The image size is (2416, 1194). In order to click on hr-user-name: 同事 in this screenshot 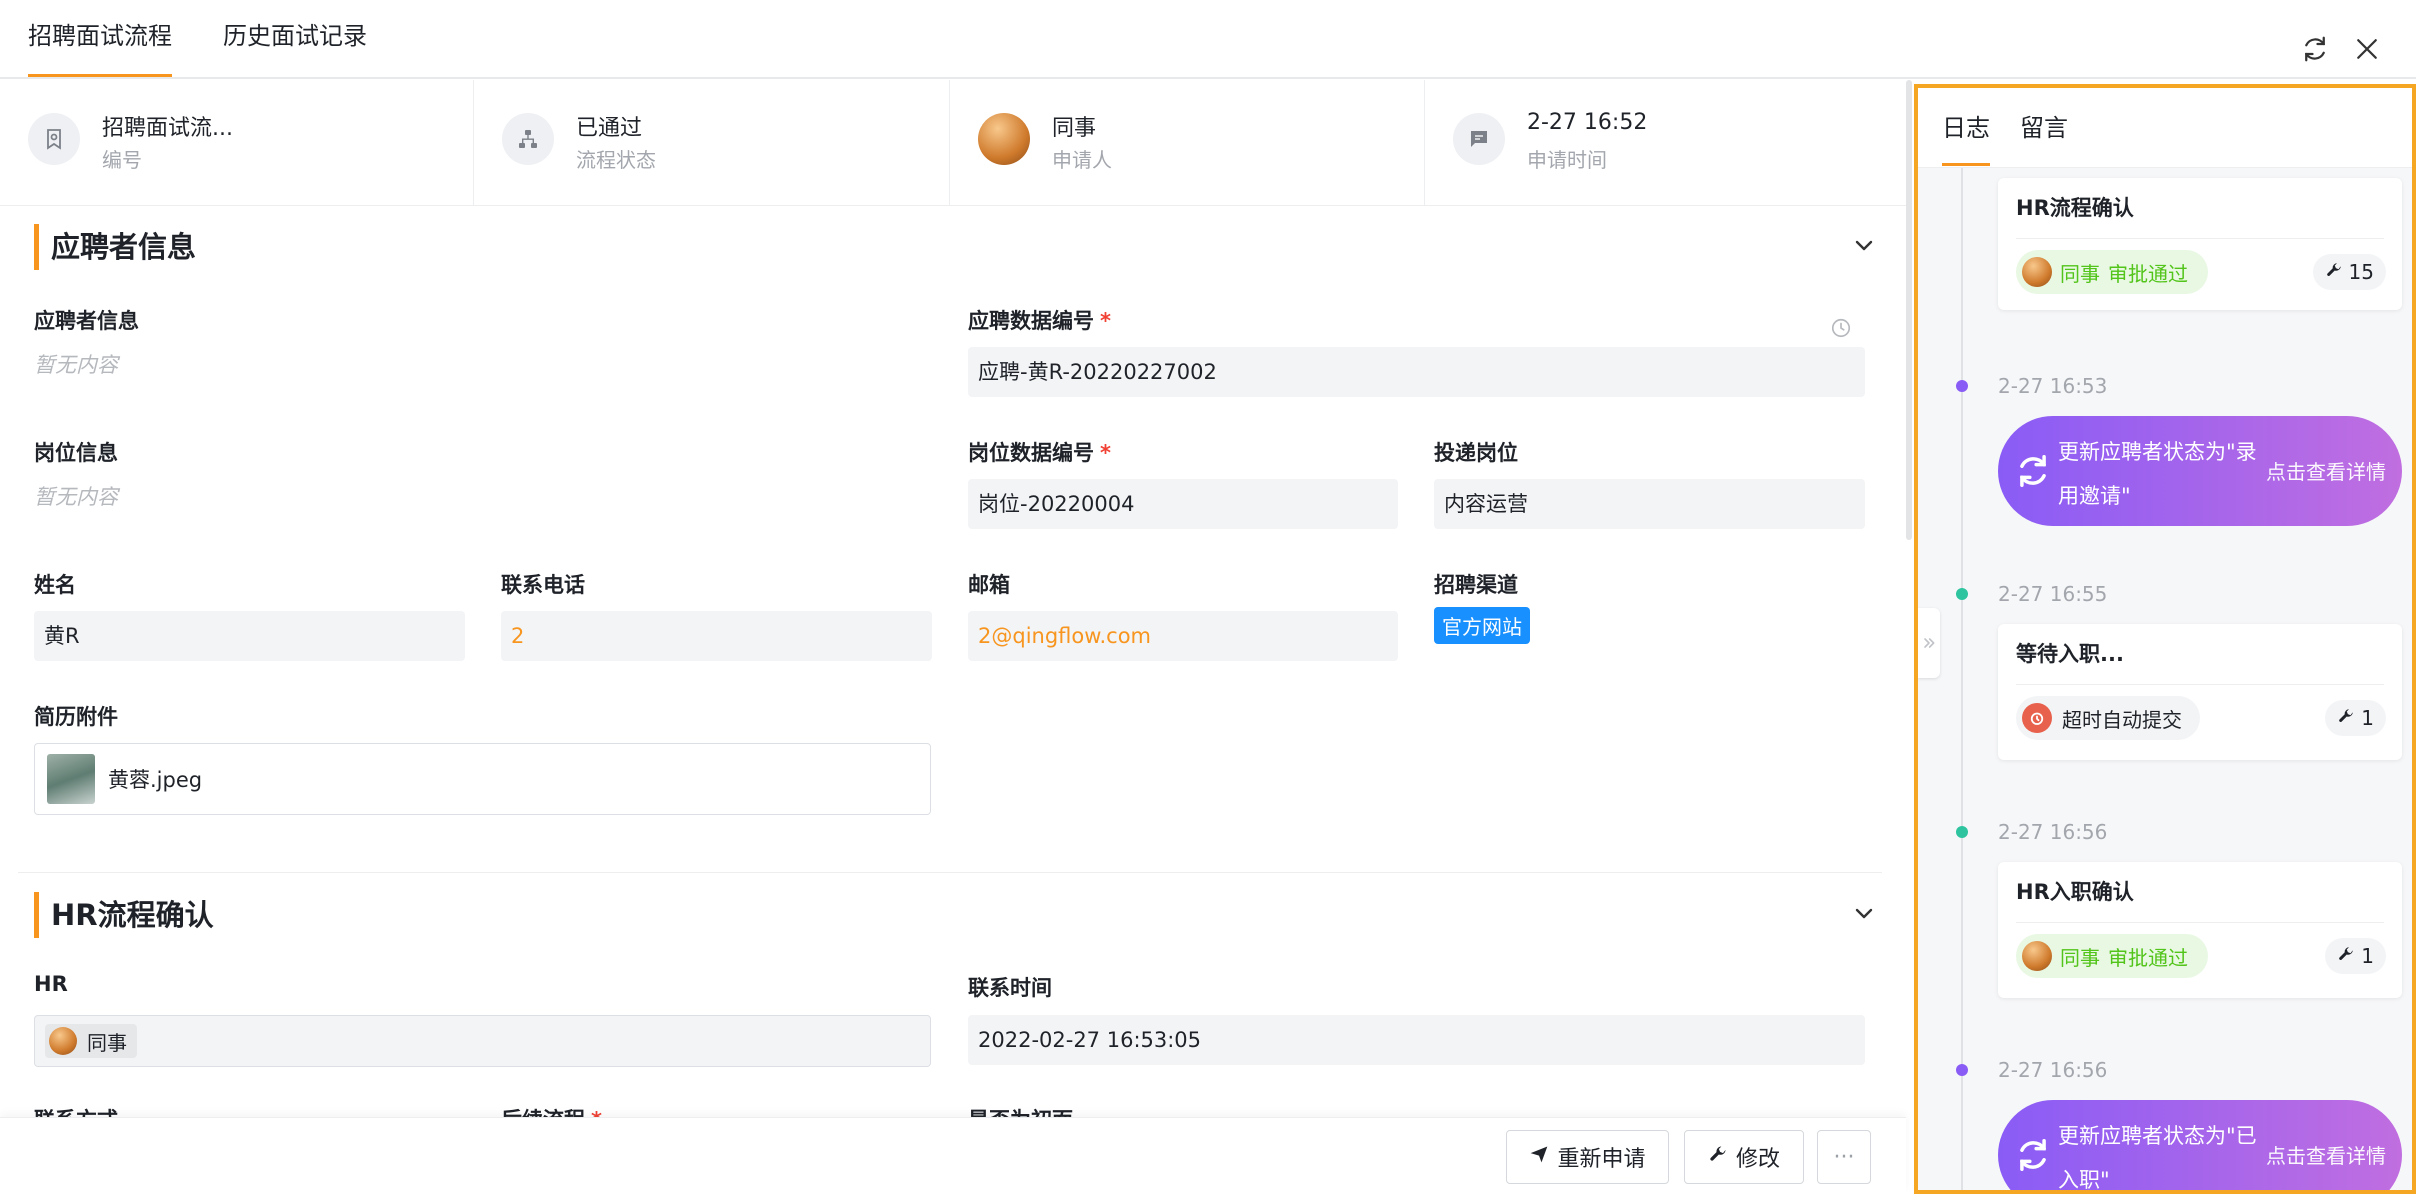, I will do `click(107, 1042)`.